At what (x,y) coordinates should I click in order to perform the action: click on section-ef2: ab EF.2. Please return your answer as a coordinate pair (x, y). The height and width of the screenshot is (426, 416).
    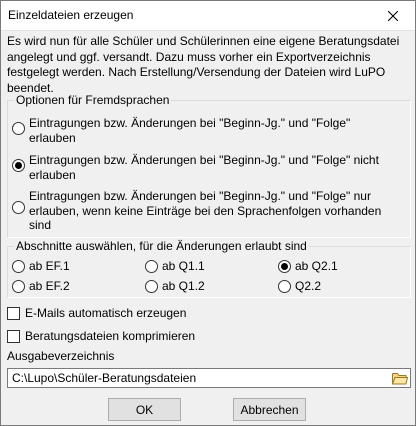
    Looking at the image, I should click on (41, 286).